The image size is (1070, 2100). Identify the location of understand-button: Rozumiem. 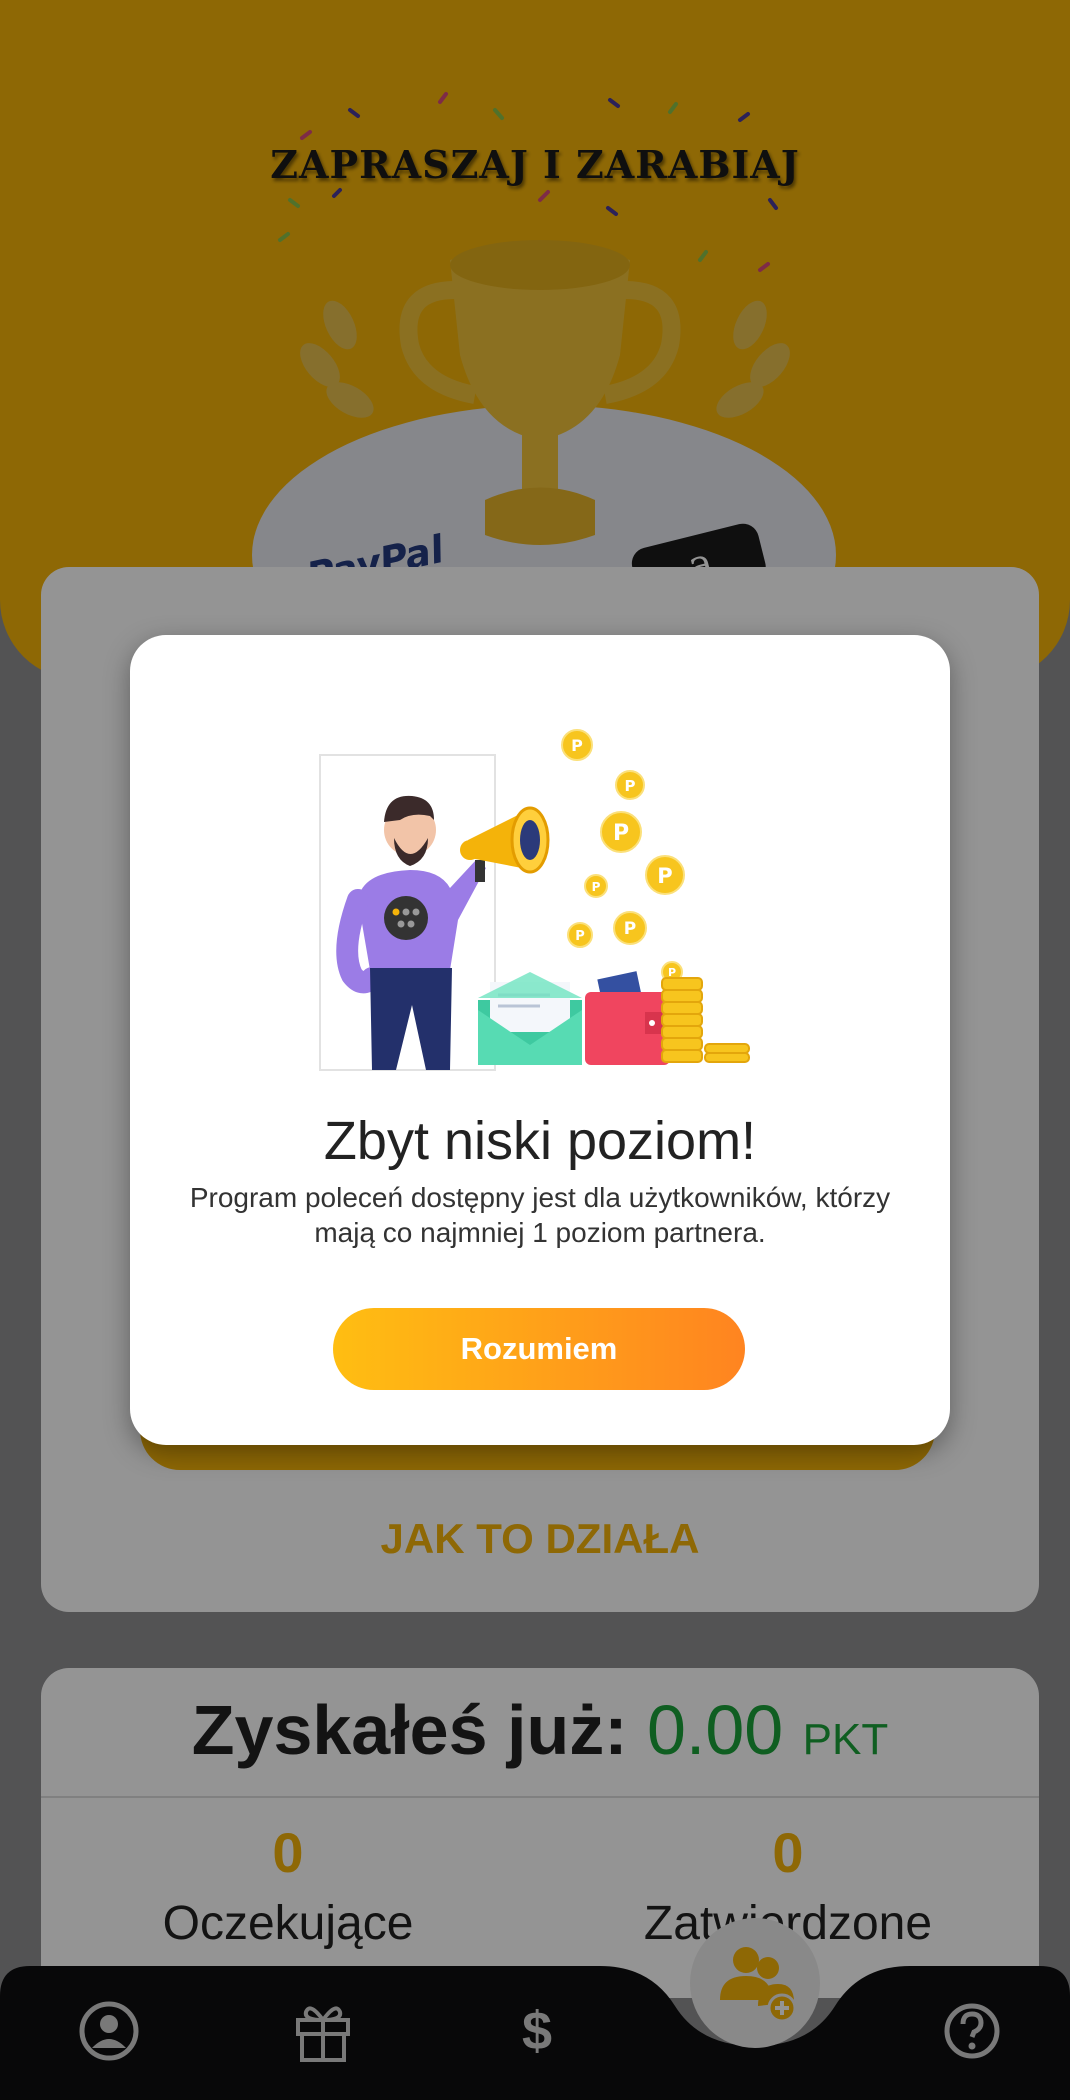
(539, 1349).